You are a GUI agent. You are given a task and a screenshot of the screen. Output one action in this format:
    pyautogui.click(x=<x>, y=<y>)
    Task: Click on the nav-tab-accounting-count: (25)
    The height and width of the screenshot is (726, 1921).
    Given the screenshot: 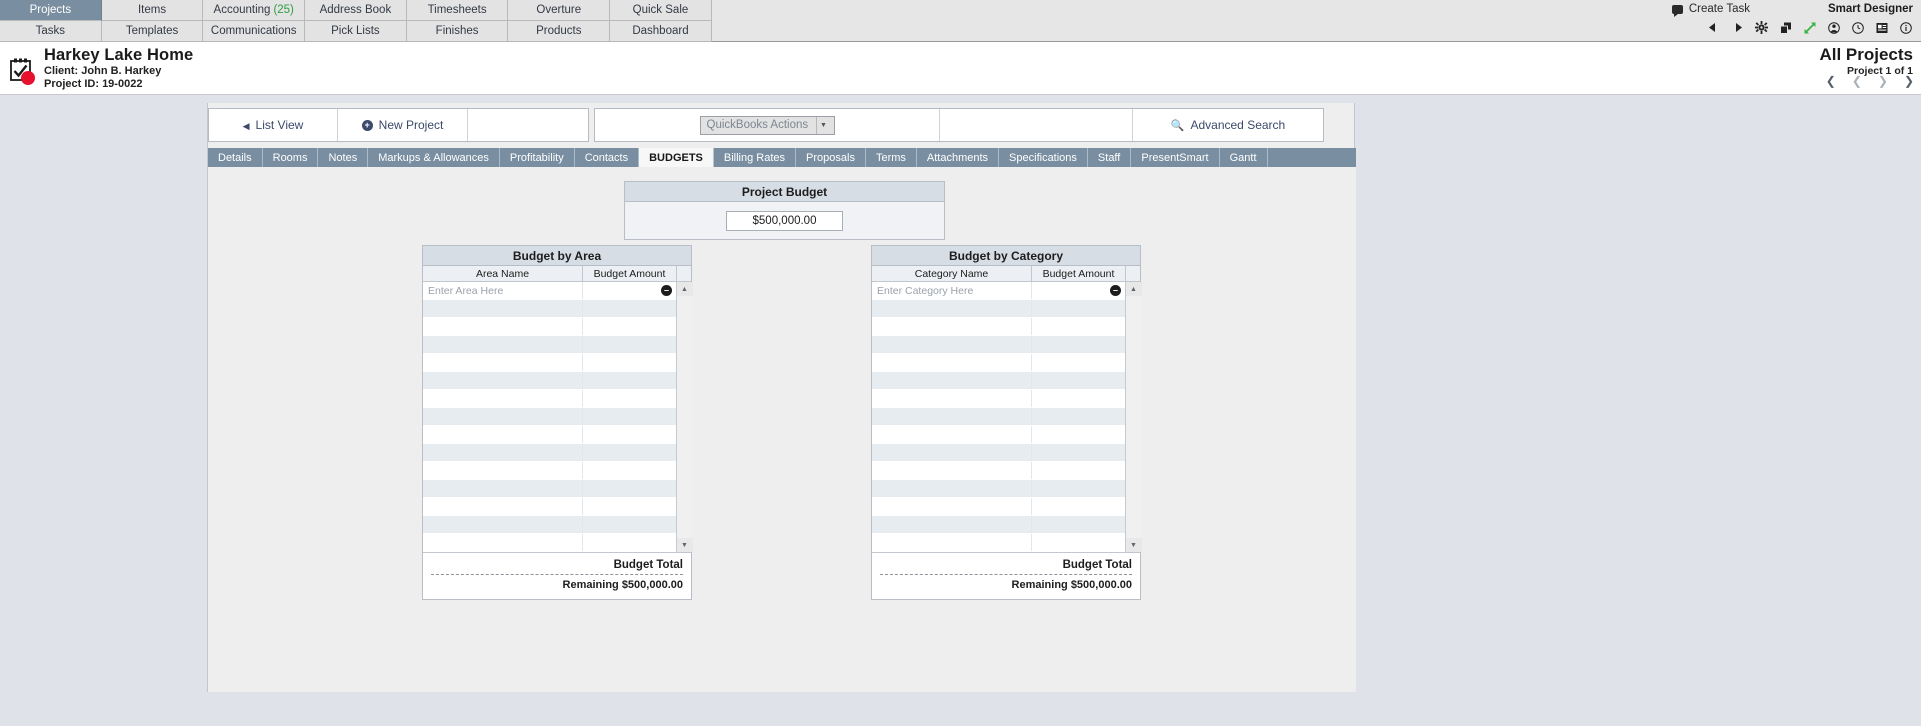 What is the action you would take?
    pyautogui.click(x=283, y=10)
    